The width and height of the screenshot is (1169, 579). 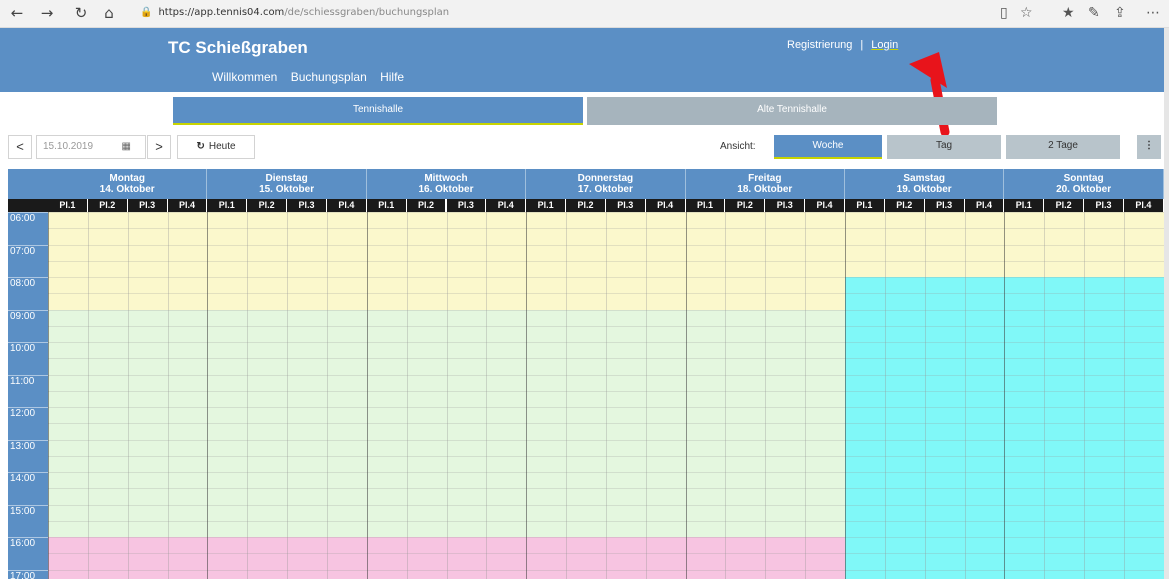 I want to click on day-name: Donnerstag, so click(x=605, y=178).